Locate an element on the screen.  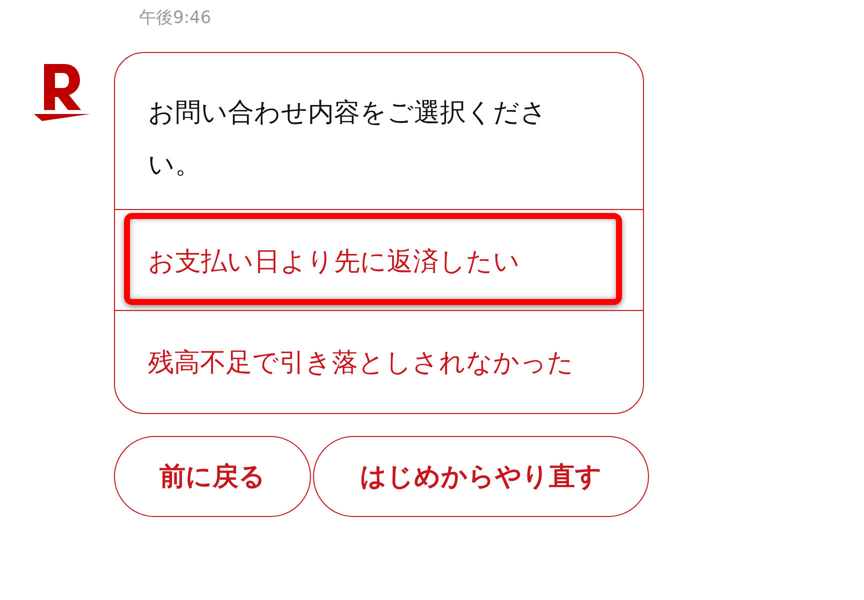
message-timestamp: 午後9:46 is located at coordinates (175, 18).